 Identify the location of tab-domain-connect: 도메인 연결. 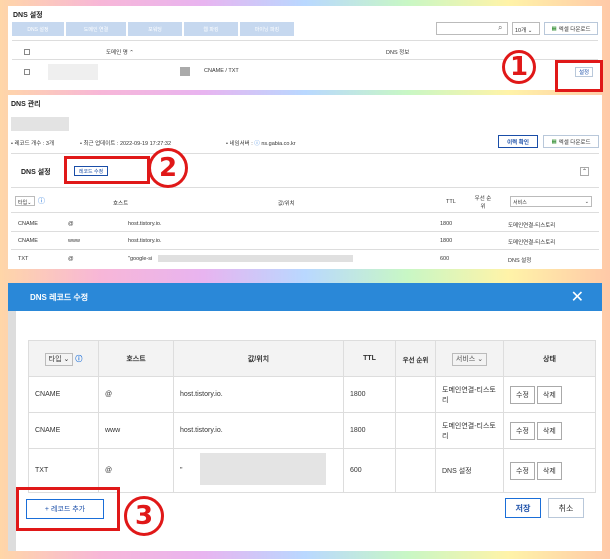
(96, 29).